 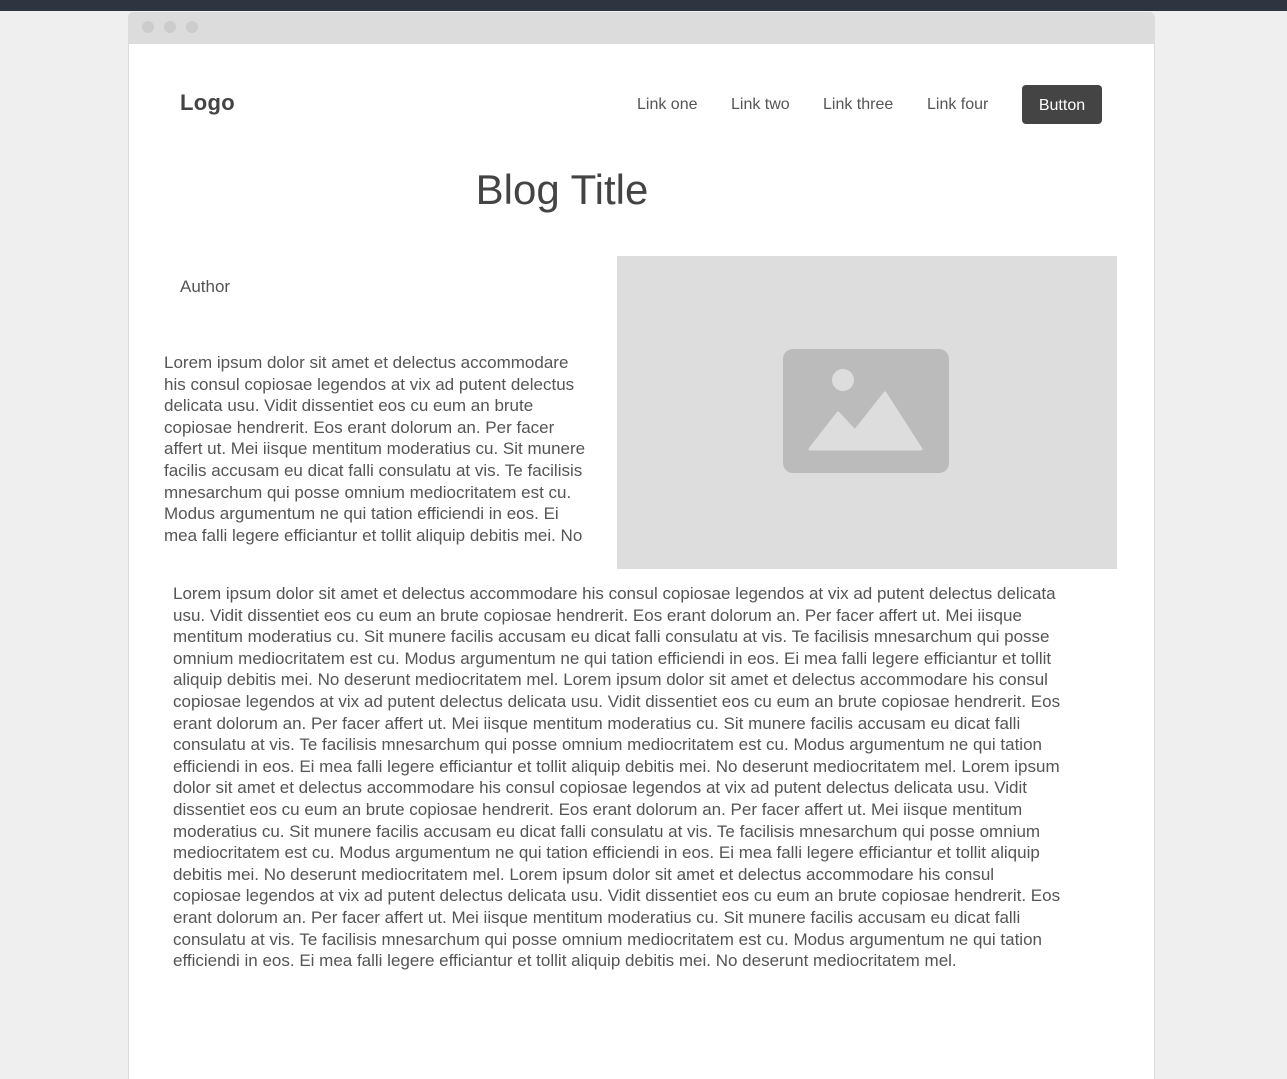 What do you see at coordinates (170, 27) in the screenshot?
I see `window-minimize-dot` at bounding box center [170, 27].